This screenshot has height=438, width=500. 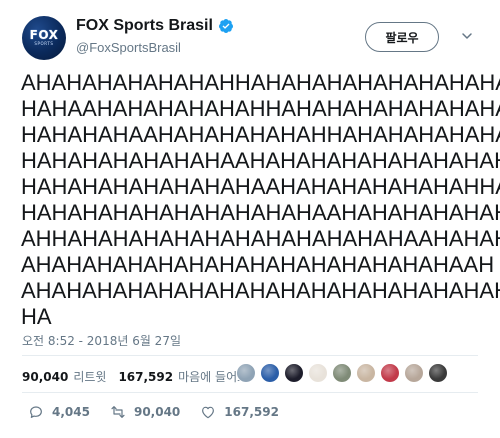 I want to click on tweet-line: AHAHAHAHAHAHAHAHAHAHAHAHAHAHAAH, so click(x=258, y=264).